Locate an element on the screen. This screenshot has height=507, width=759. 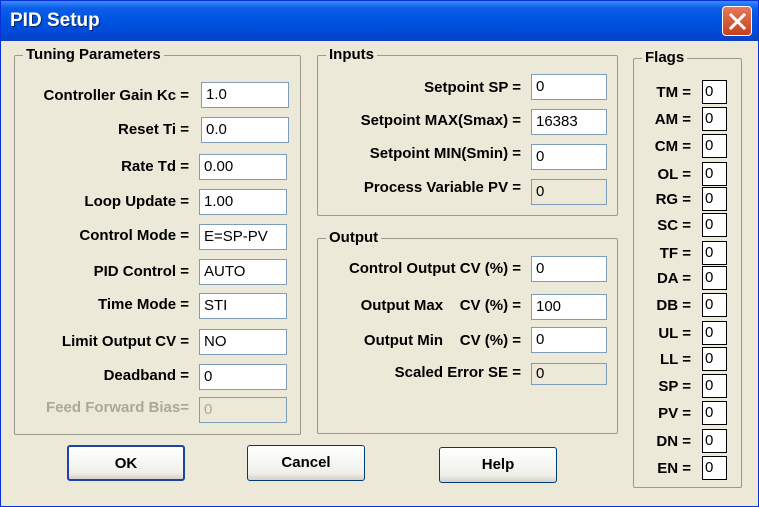
setpoint-max-label: Setpoint MAX(Smax) = is located at coordinates (440, 120).